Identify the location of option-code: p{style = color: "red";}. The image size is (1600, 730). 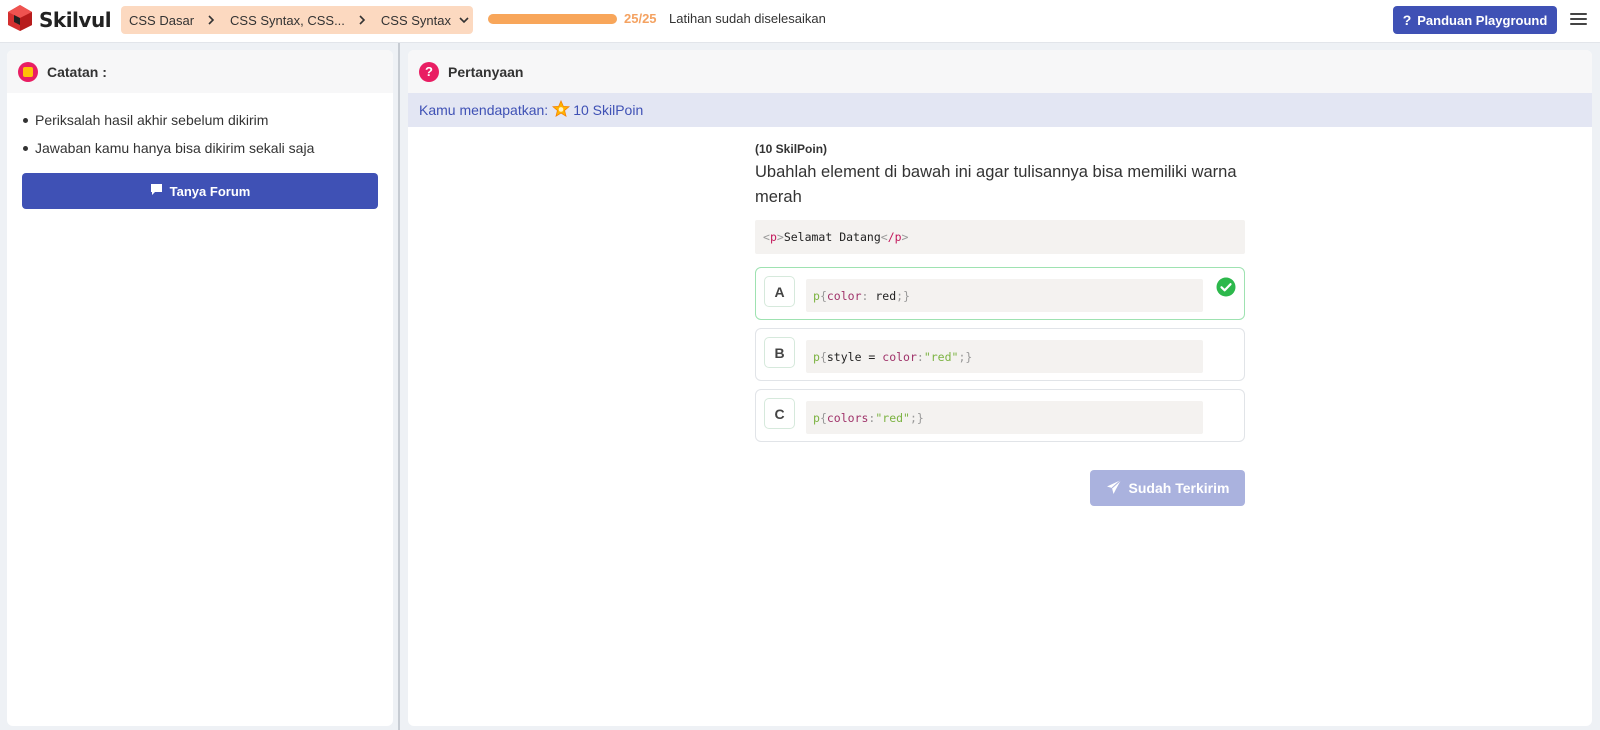
(1004, 356).